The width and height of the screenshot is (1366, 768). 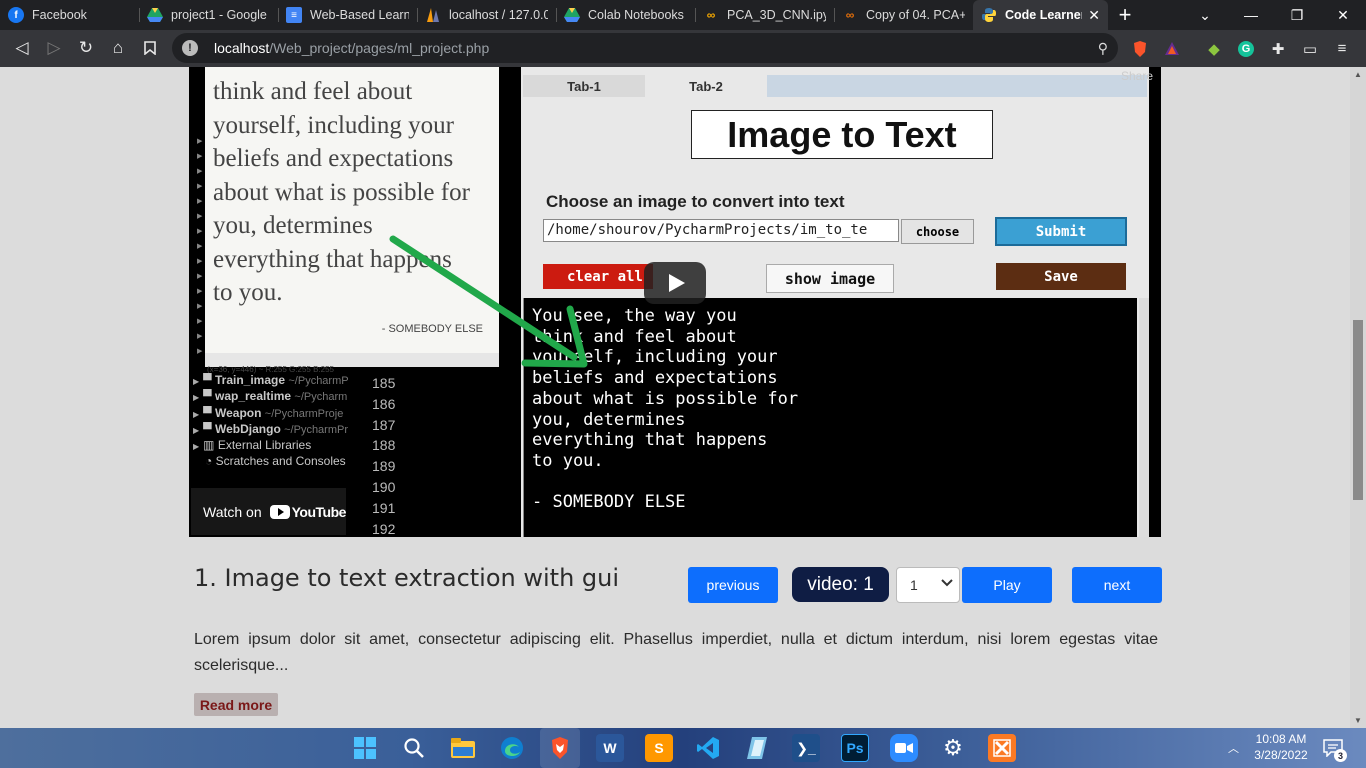 I want to click on site-info-icon: !, so click(x=190, y=48).